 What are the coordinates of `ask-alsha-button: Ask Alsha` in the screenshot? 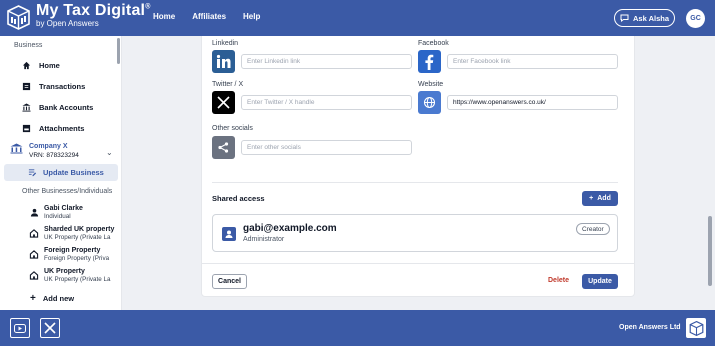 It's located at (644, 18).